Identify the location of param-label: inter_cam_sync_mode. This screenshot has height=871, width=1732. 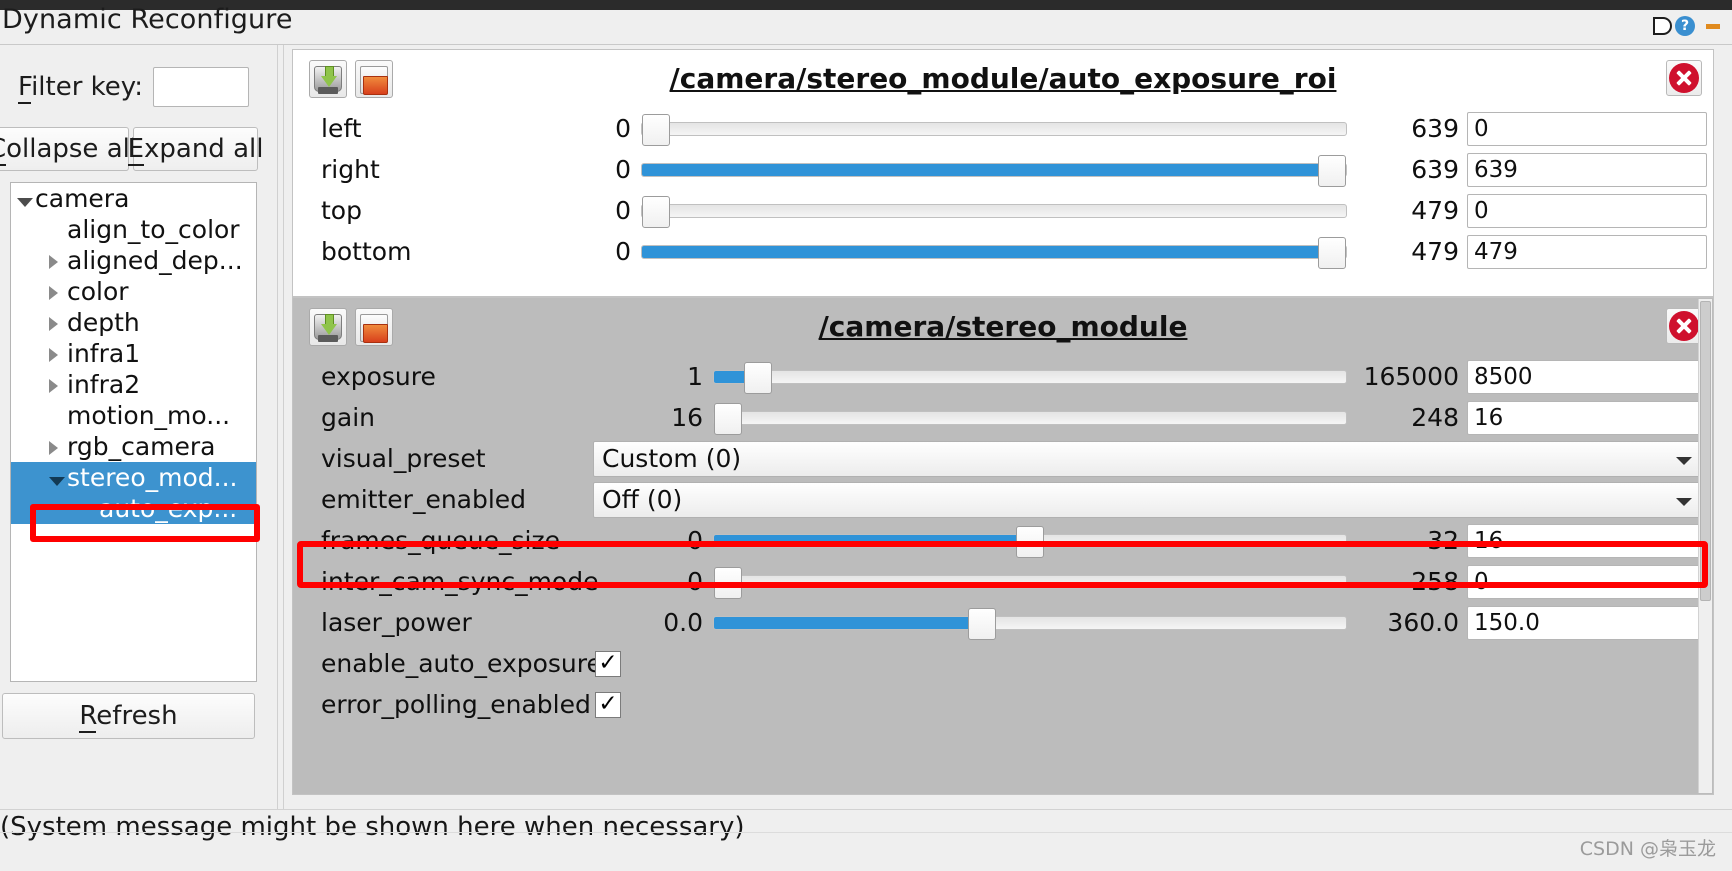
(460, 581).